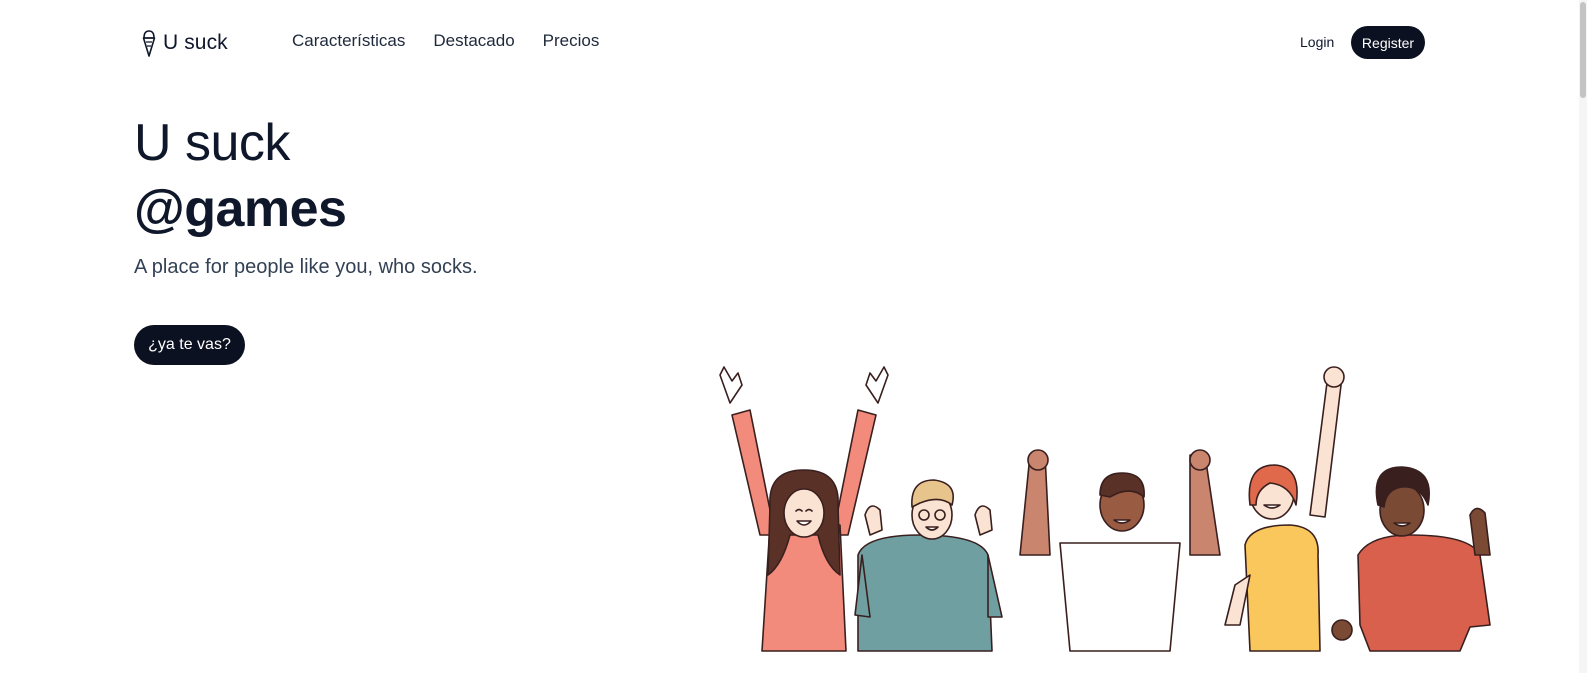  Describe the element at coordinates (928, 565) in the screenshot. I see `person-teal` at that location.